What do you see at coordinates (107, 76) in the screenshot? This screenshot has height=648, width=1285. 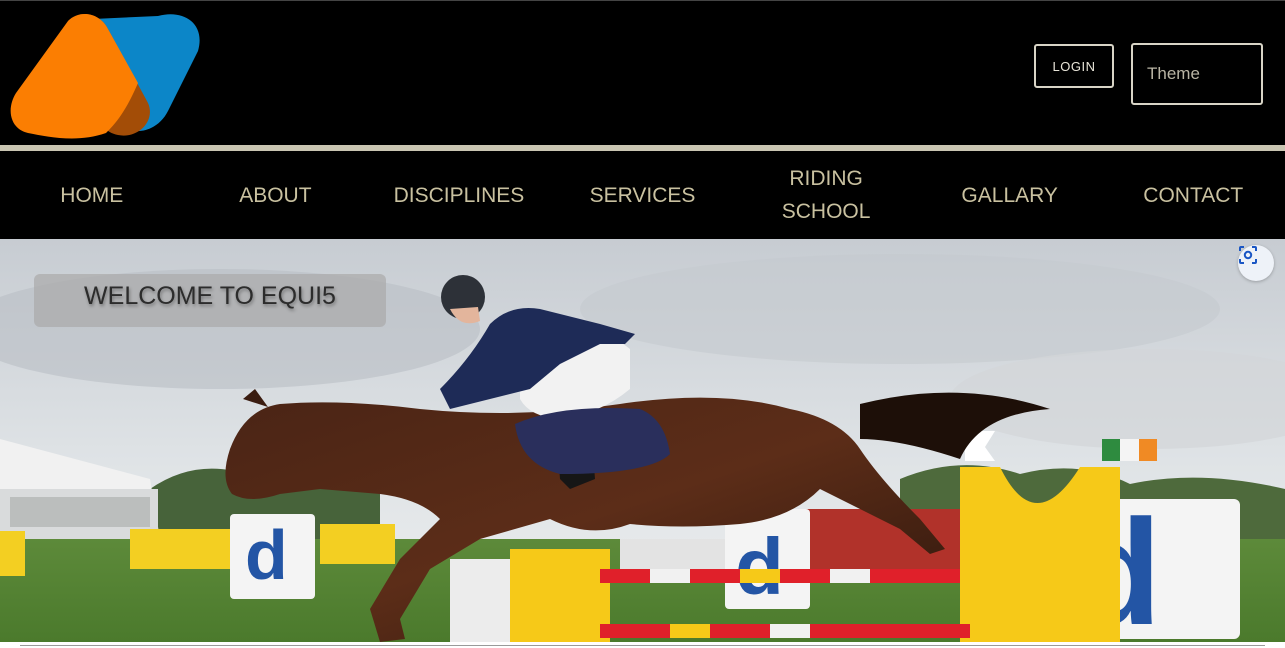 I see `logo-icon` at bounding box center [107, 76].